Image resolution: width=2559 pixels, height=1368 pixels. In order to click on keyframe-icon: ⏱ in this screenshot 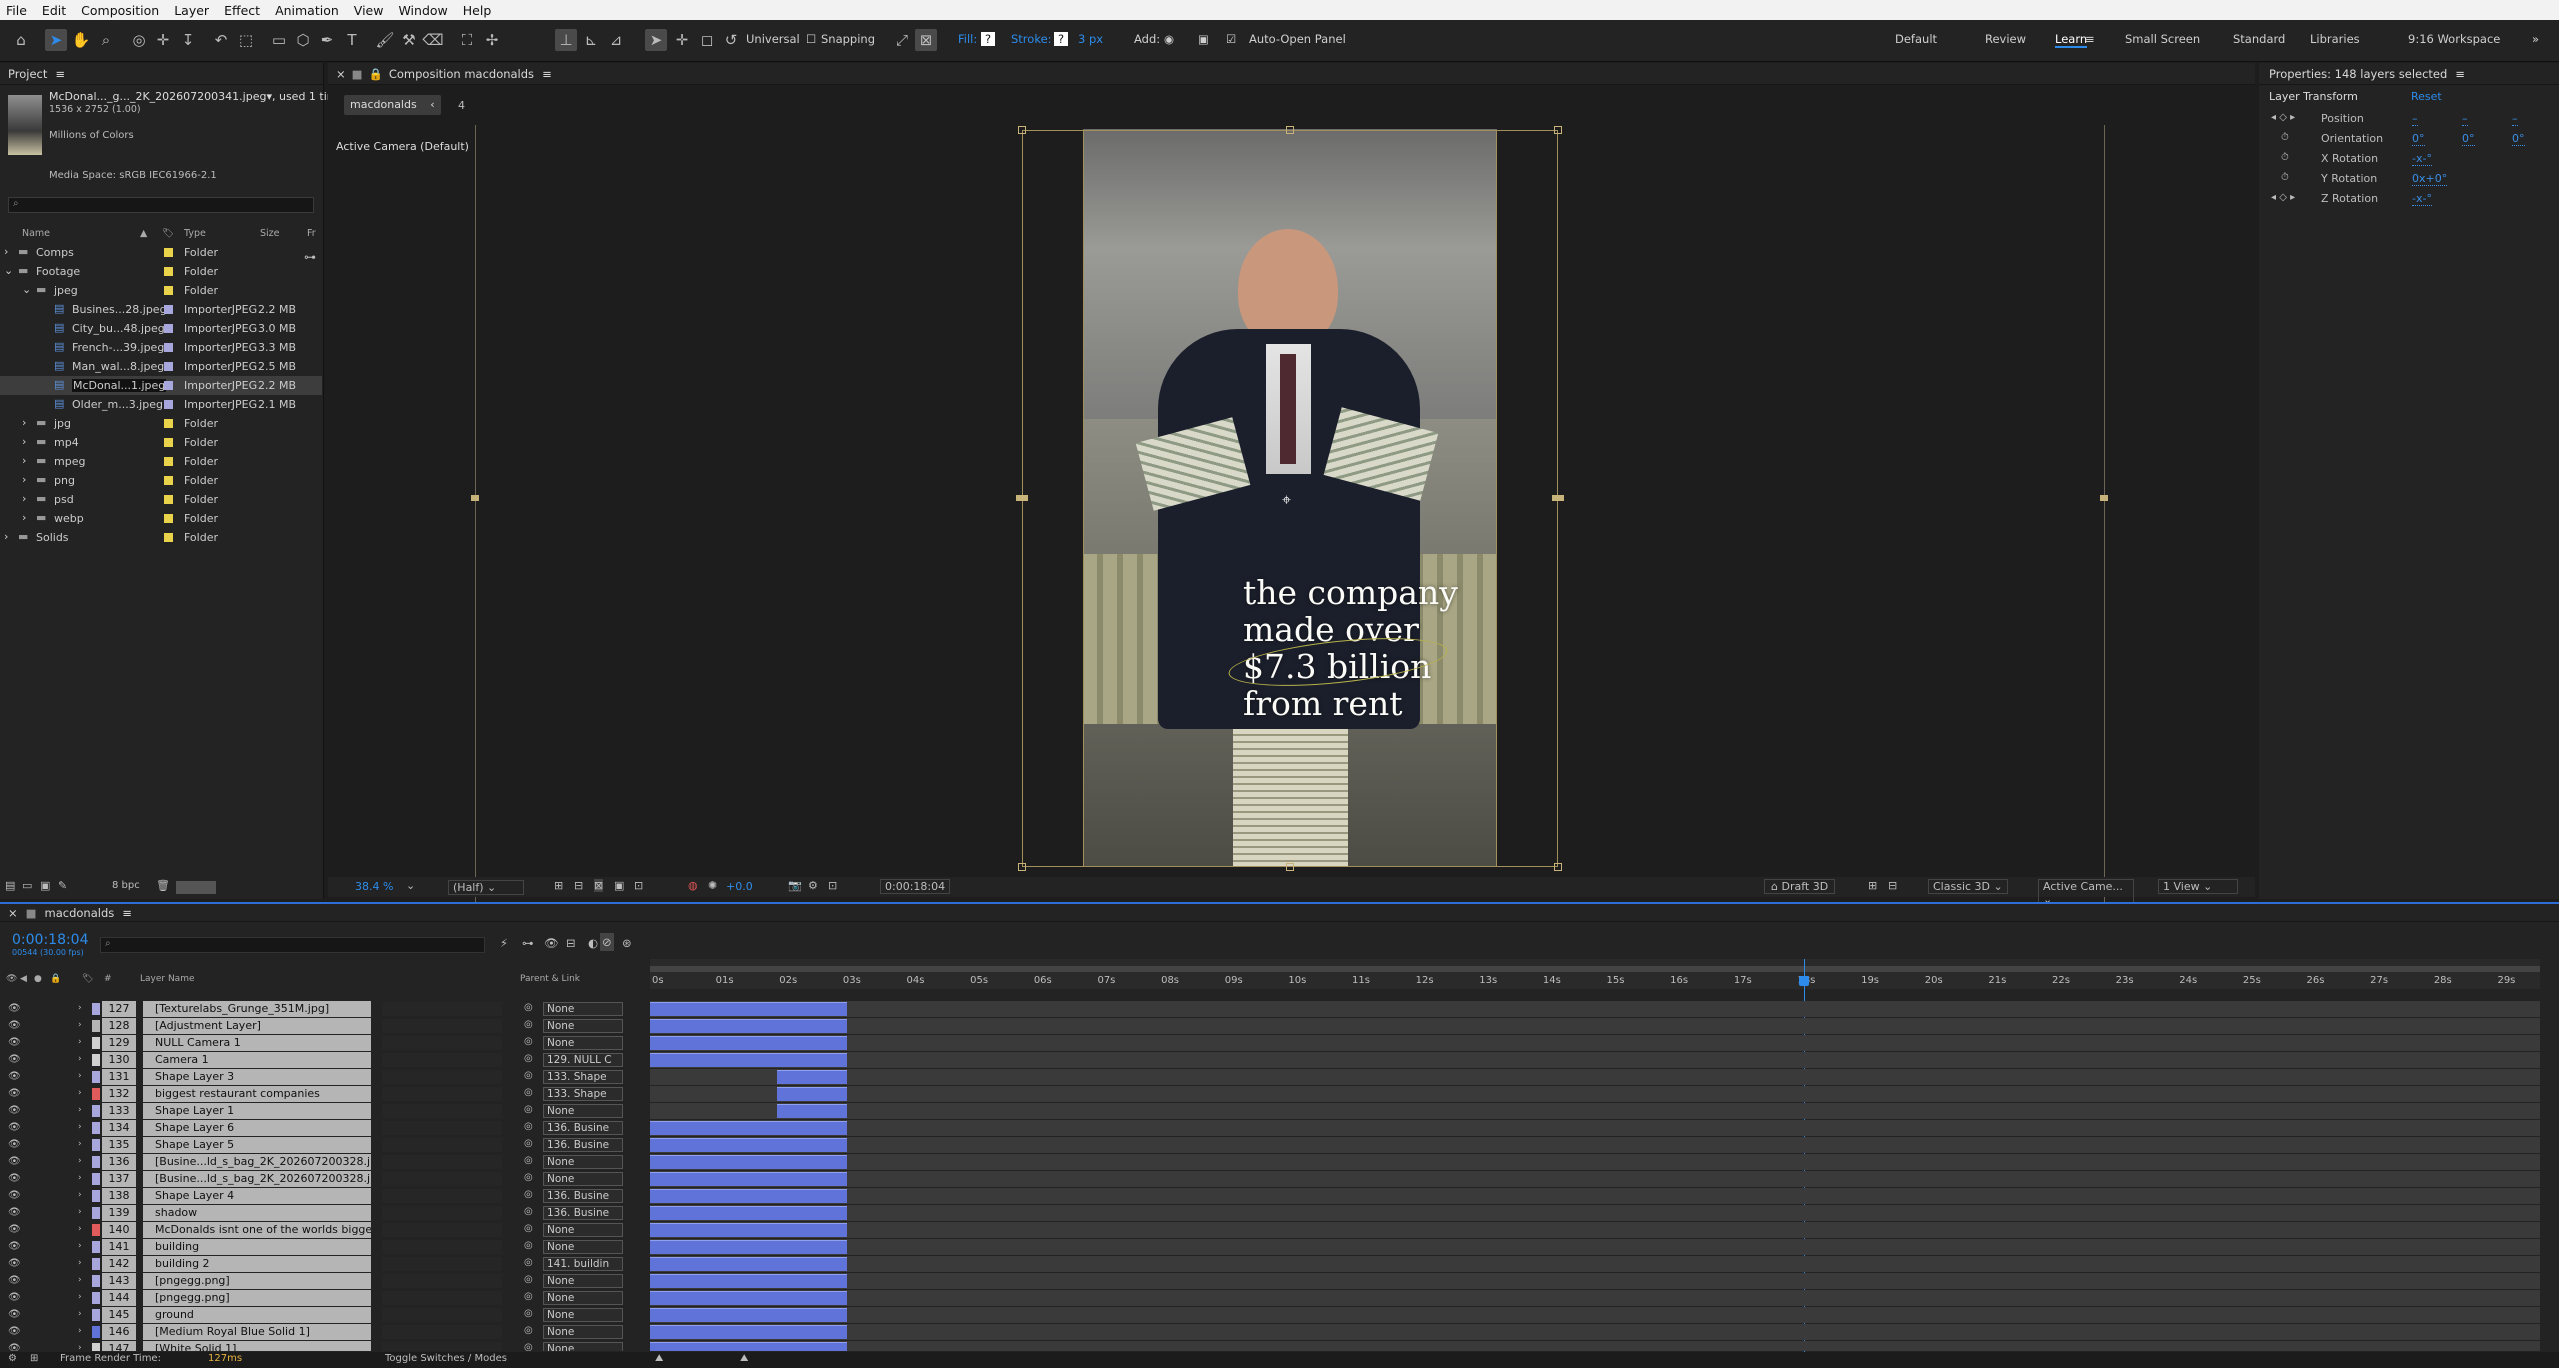, I will do `click(2285, 157)`.